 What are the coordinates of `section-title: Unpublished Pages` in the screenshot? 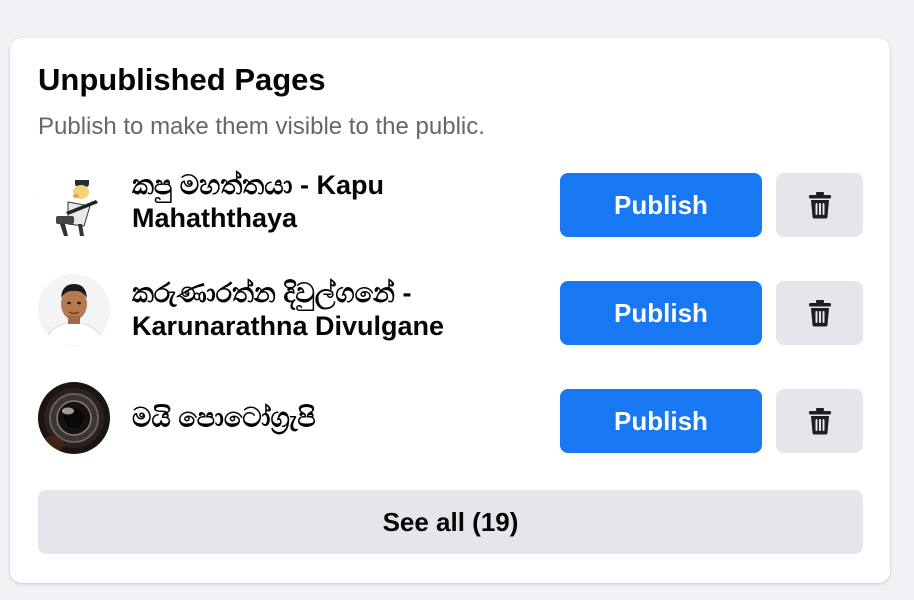 It's located at (182, 79).